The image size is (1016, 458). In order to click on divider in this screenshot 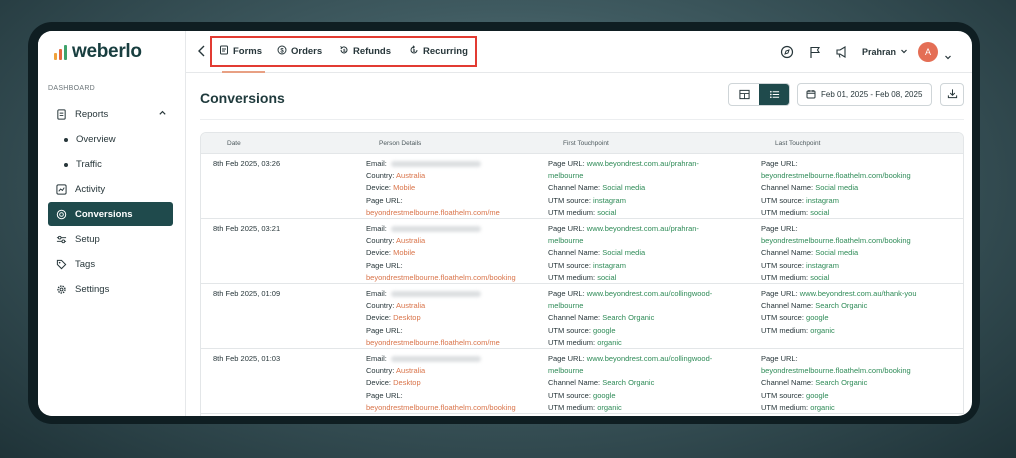, I will do `click(582, 119)`.